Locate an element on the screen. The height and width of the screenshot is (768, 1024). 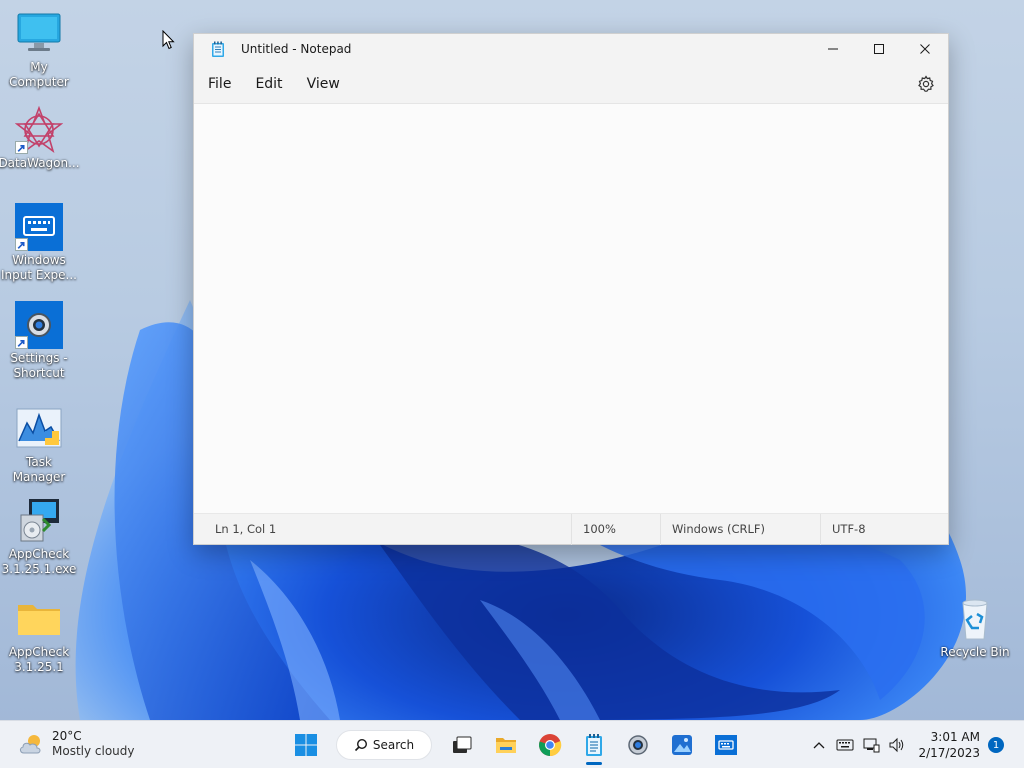
task-manager-icon is located at coordinates (39, 429).